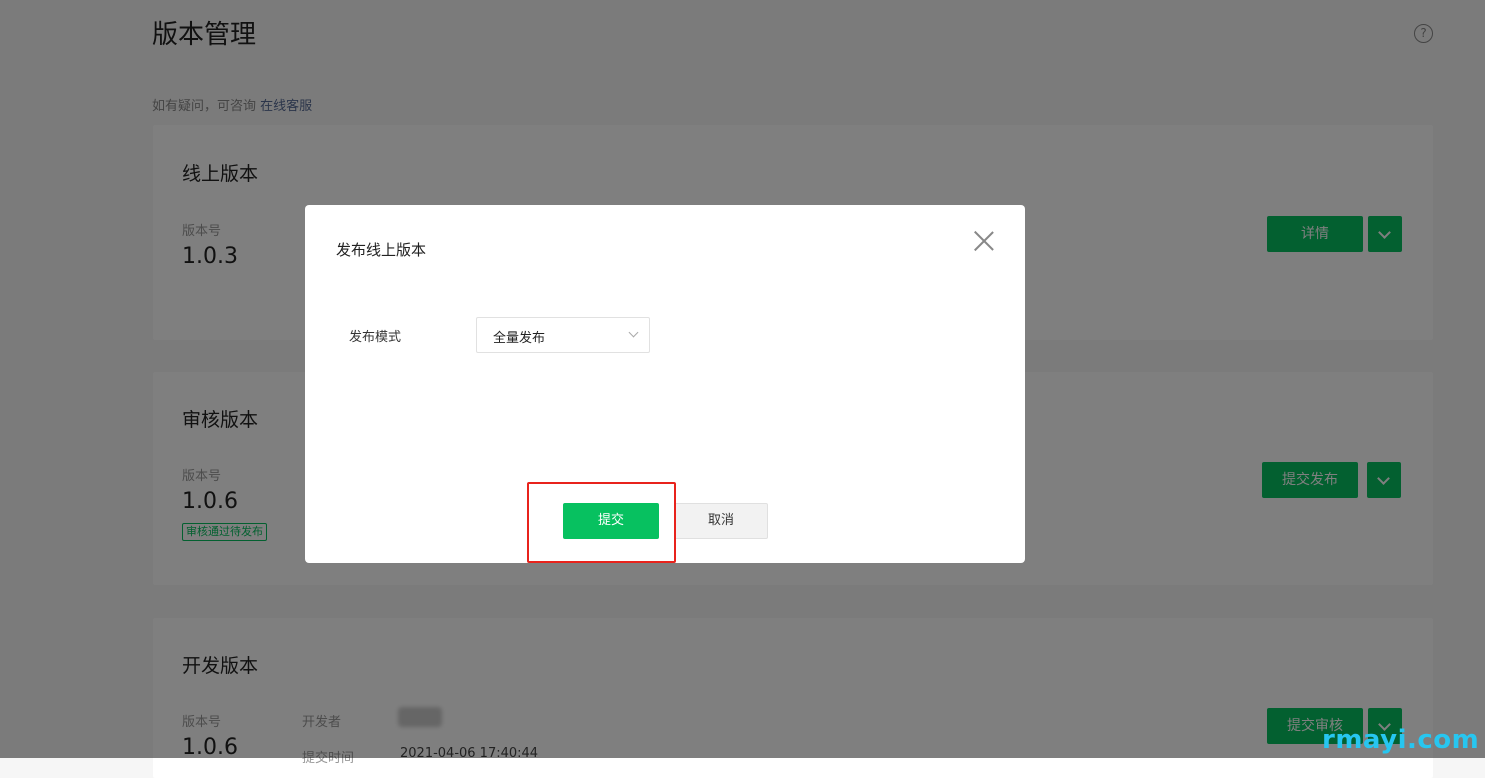 This screenshot has width=1485, height=778. What do you see at coordinates (519, 338) in the screenshot?
I see `release-mode-value: 全量发布` at bounding box center [519, 338].